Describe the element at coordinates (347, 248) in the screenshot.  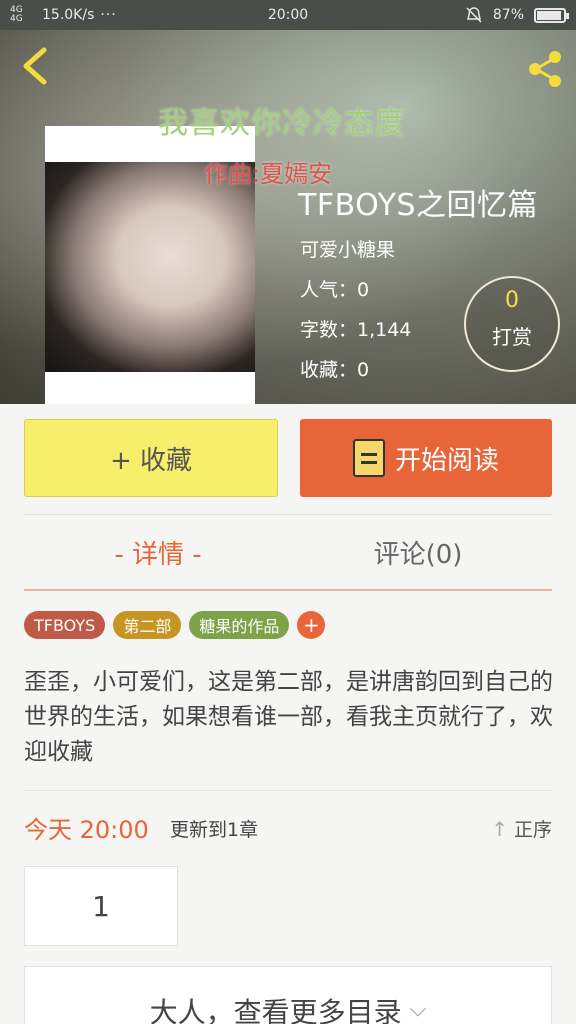
I see `author-name: 可爱小糖果` at that location.